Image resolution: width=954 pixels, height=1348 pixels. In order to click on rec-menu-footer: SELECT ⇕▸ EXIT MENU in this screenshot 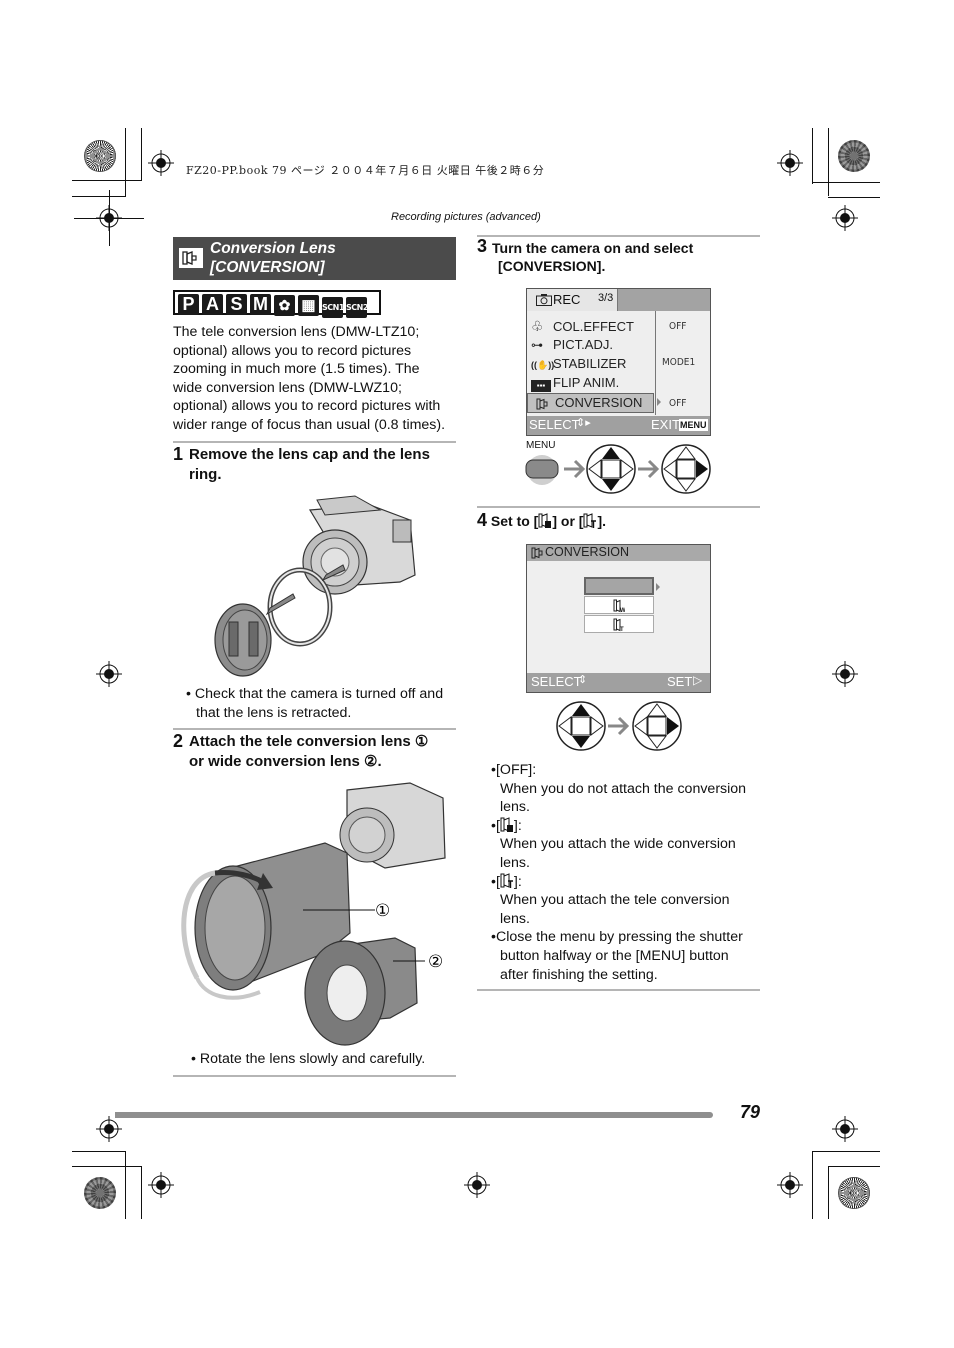, I will do `click(618, 425)`.